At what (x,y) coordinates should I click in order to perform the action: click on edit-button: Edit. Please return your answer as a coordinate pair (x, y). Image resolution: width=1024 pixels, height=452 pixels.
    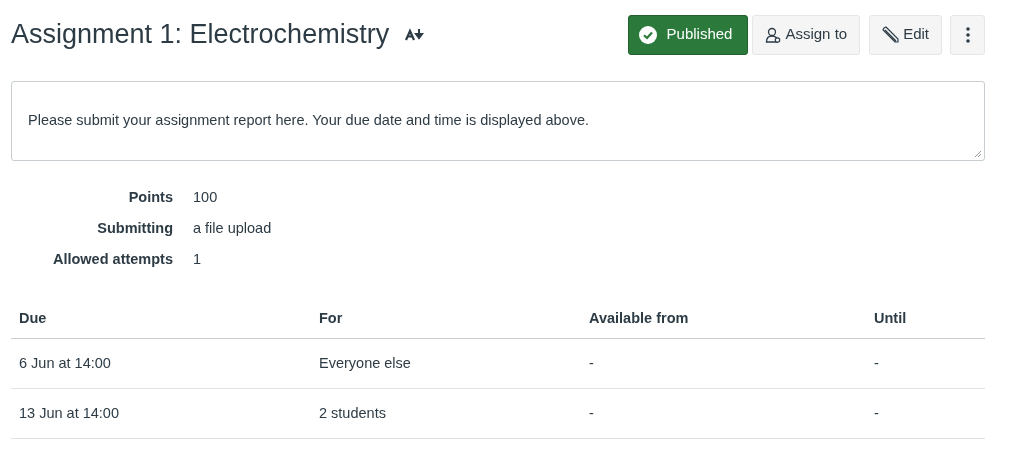
    Looking at the image, I should click on (905, 34).